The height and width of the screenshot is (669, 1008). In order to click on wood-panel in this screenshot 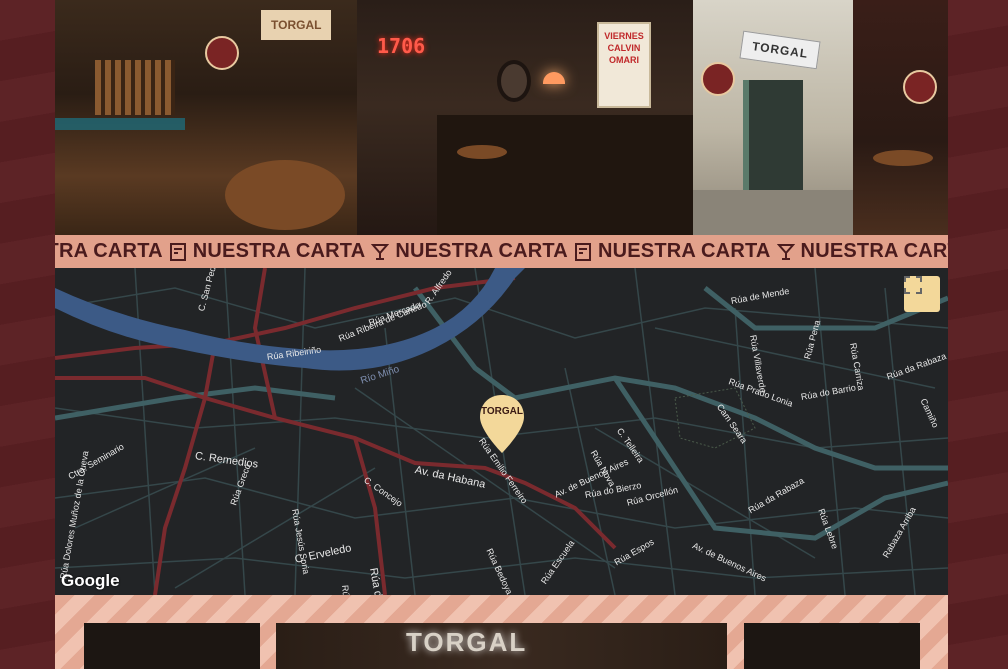, I will do `click(565, 175)`.